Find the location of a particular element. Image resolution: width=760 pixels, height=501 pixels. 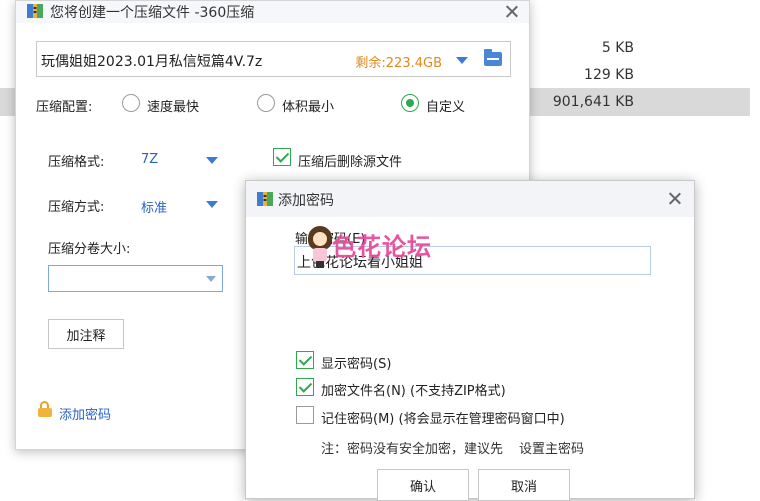

encrypt-filename-label: 加密文件名(N) (不支持ZIP格式) is located at coordinates (413, 389).